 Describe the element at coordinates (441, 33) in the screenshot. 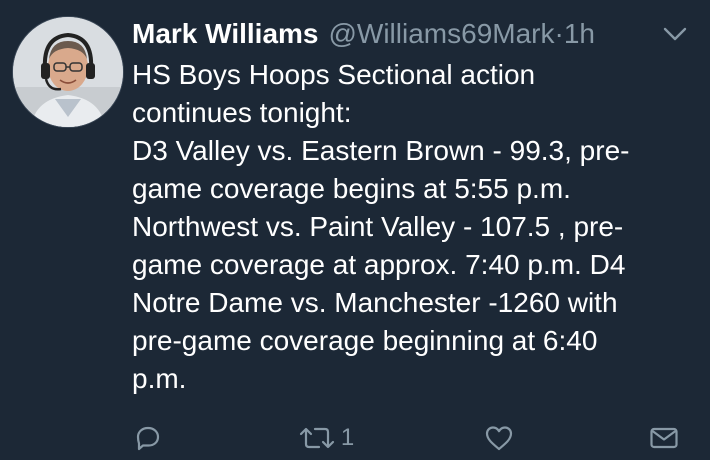

I see `handle: @Williams69Mark` at that location.